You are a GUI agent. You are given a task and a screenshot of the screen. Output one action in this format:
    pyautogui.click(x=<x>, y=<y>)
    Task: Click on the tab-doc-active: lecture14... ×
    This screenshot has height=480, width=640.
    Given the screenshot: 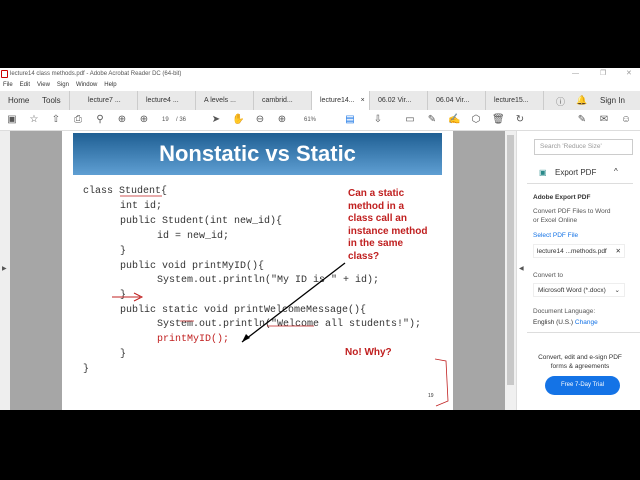 What is the action you would take?
    pyautogui.click(x=341, y=100)
    